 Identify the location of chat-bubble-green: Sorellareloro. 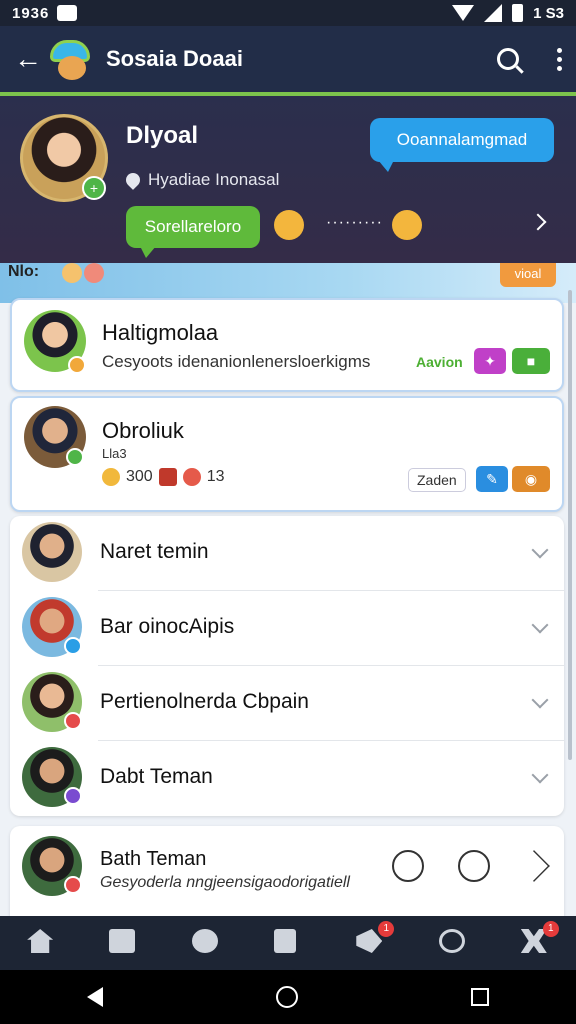
(193, 232).